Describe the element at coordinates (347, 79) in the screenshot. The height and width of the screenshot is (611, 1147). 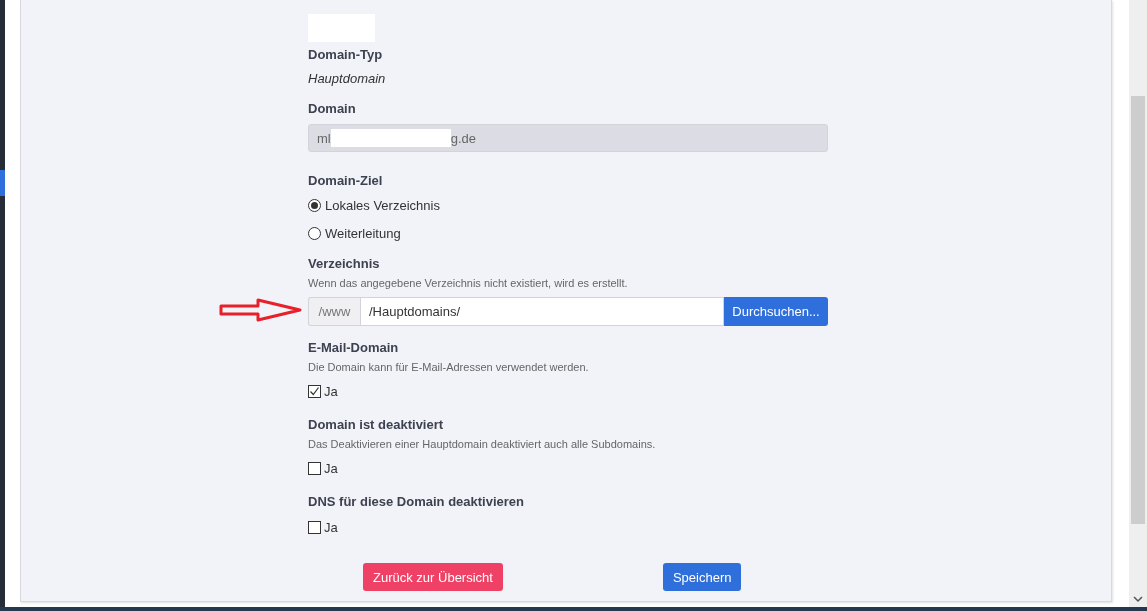
I see `domain-type-value: Hauptdomain` at that location.